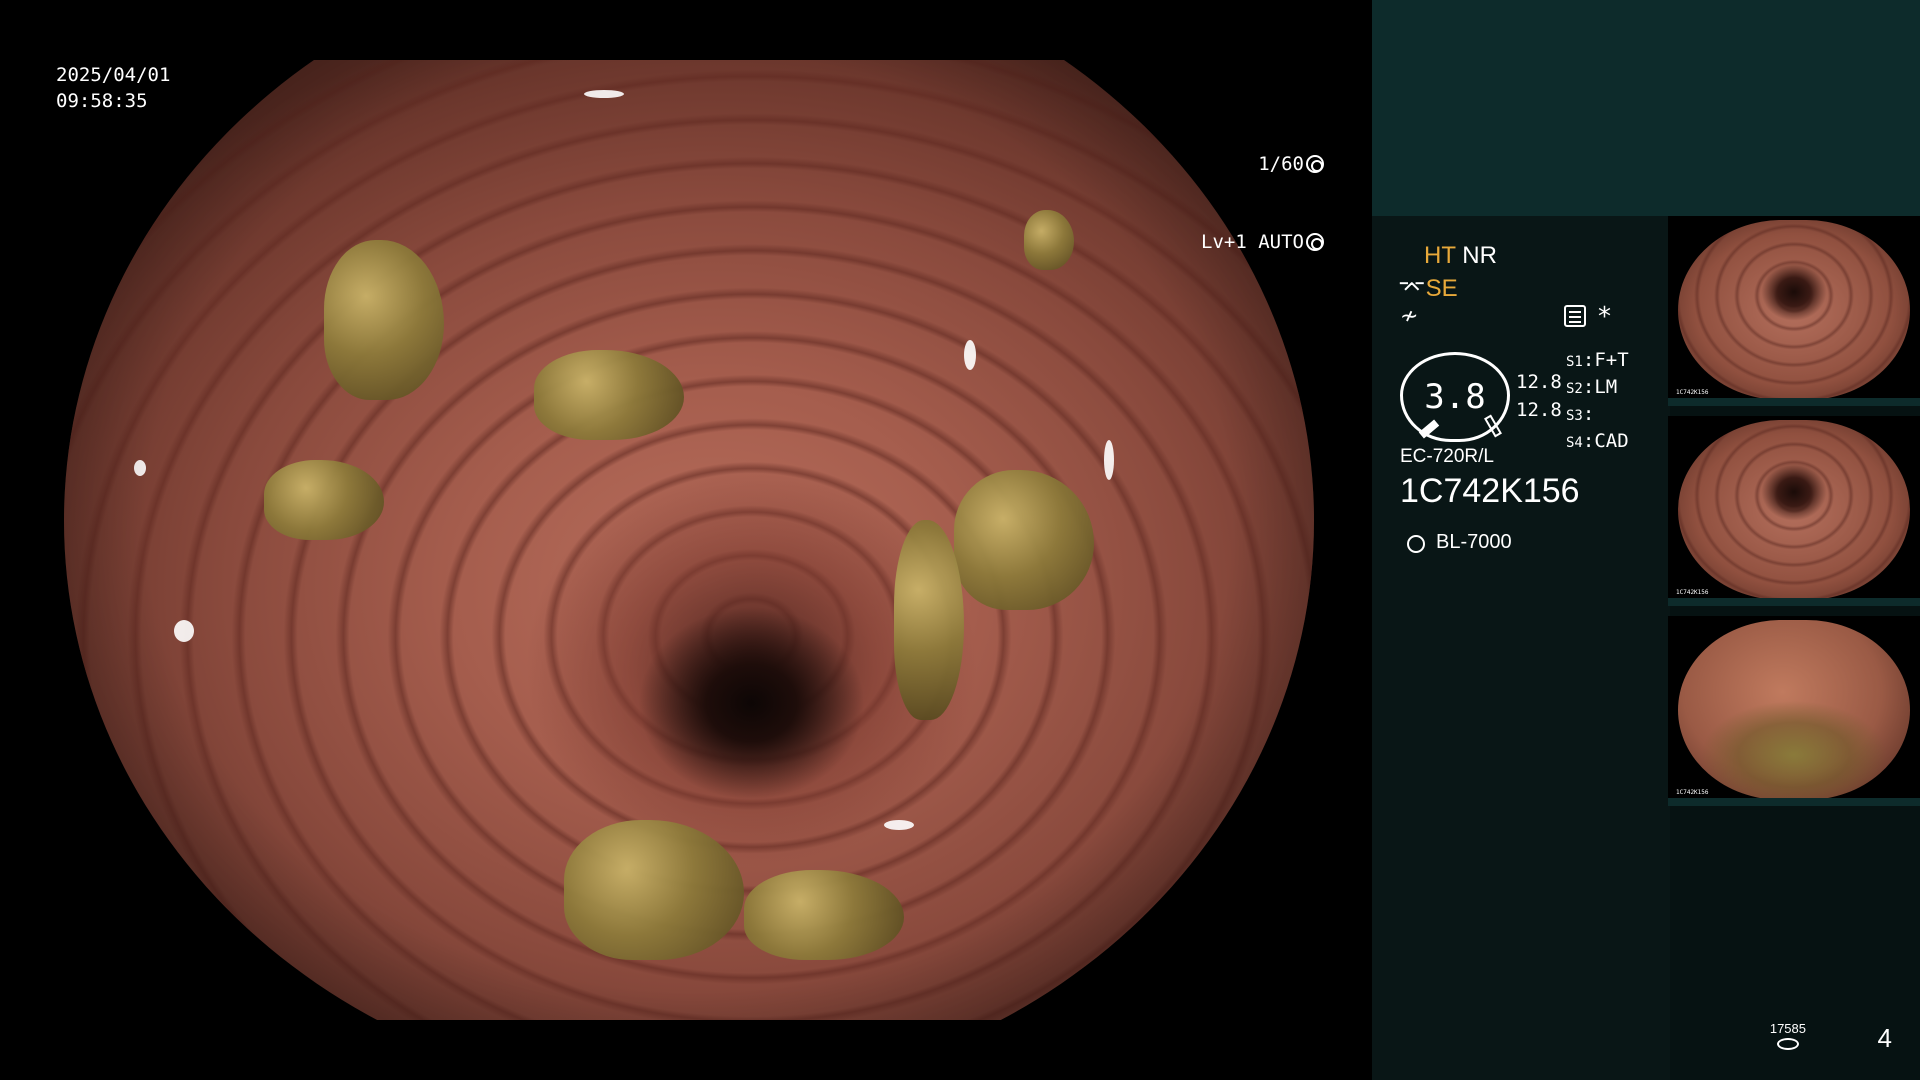 This screenshot has height=1080, width=1920. I want to click on zoom-gauge: 3.8, so click(1455, 397).